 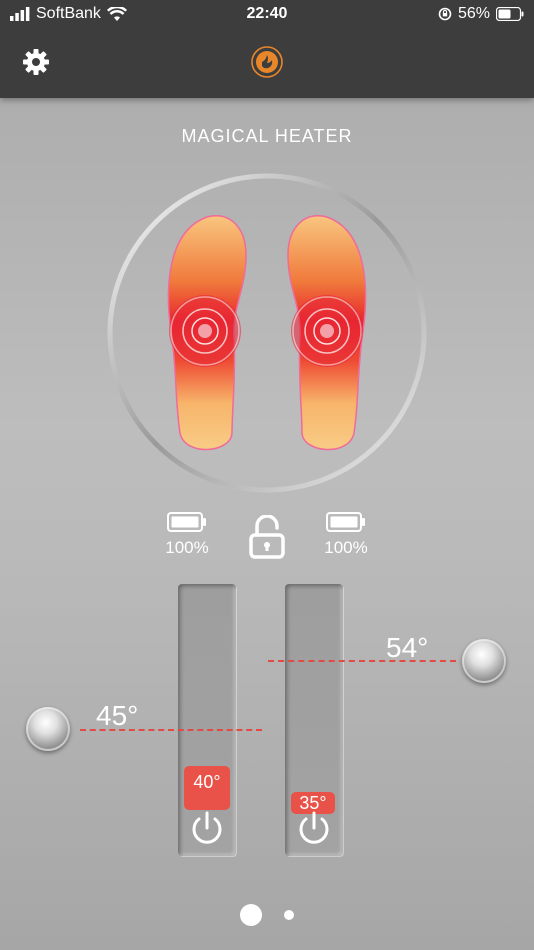 What do you see at coordinates (36, 62) in the screenshot?
I see `settings-gear-icon` at bounding box center [36, 62].